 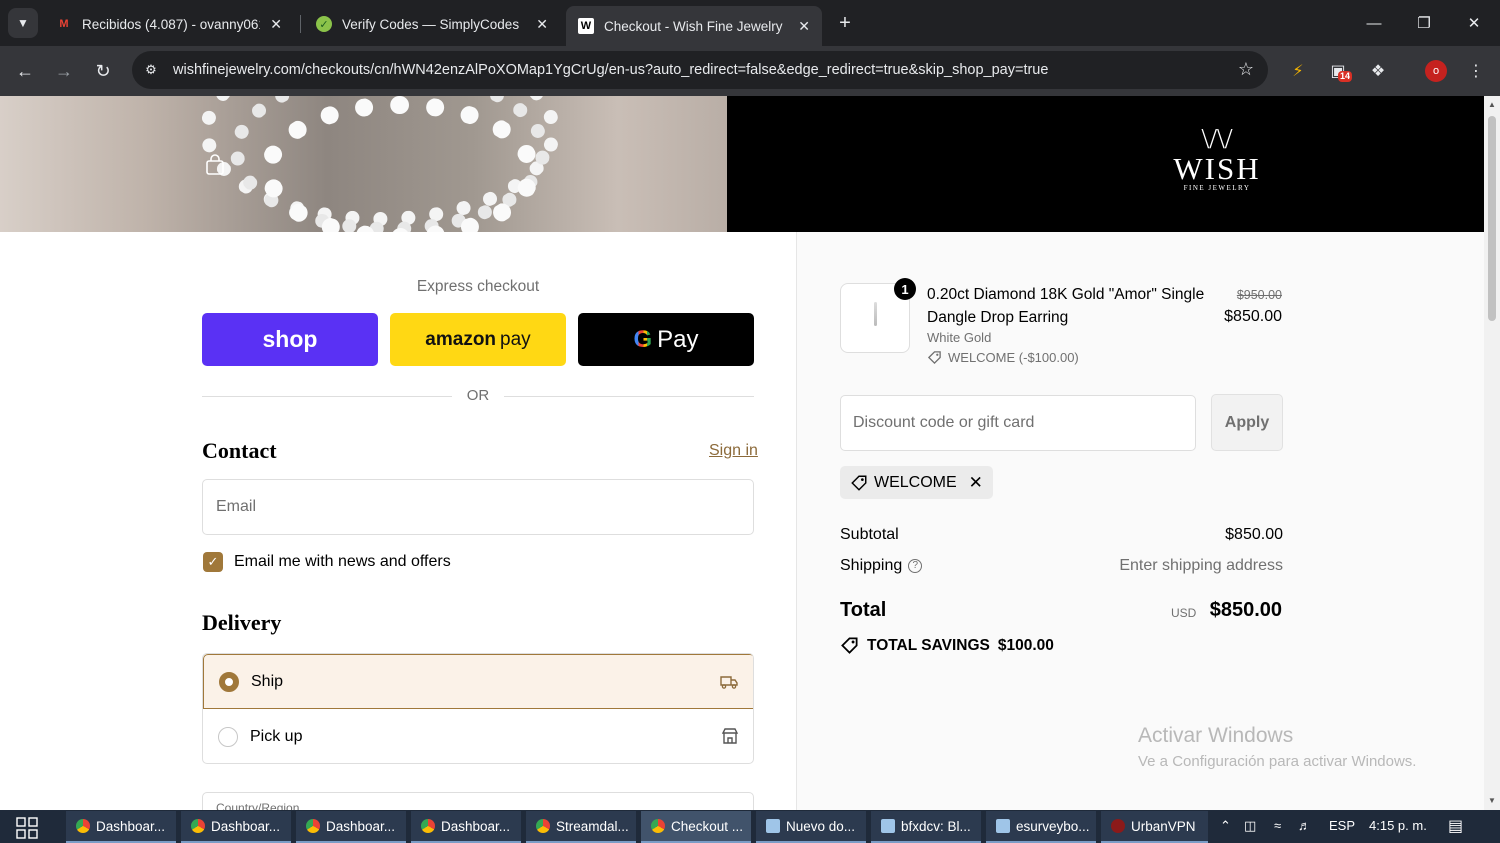 What do you see at coordinates (432, 24) in the screenshot?
I see `tab-simplycodes: ✓ Verify Codes — SimplyCodes ✕` at bounding box center [432, 24].